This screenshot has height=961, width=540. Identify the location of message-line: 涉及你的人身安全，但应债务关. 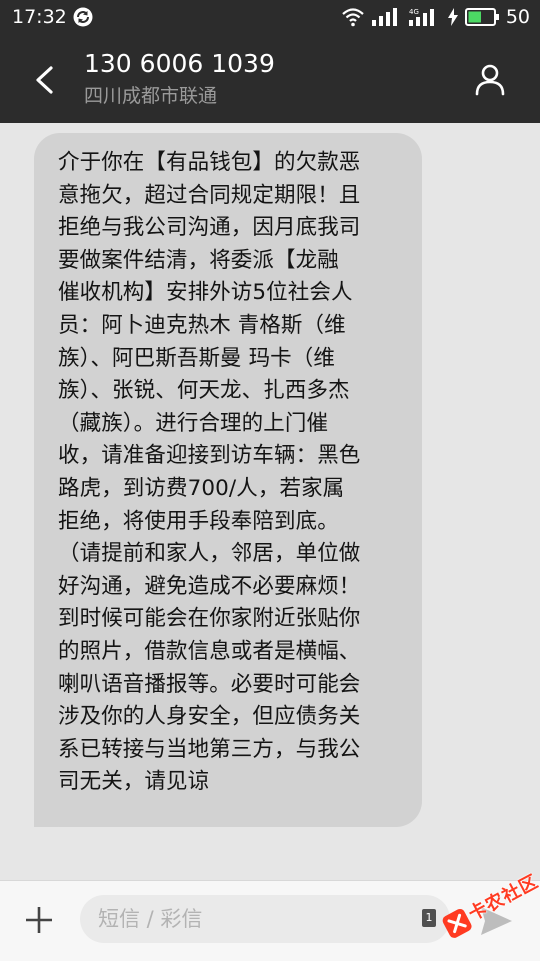
(209, 717).